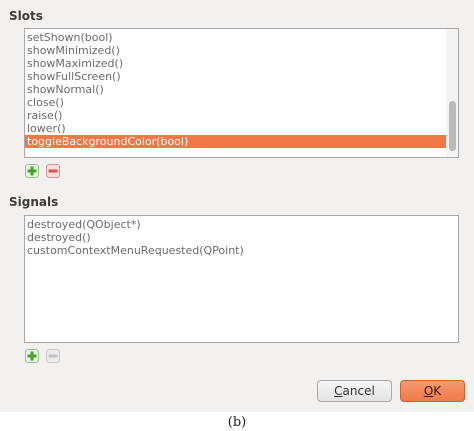 Image resolution: width=474 pixels, height=431 pixels. What do you see at coordinates (241, 237) in the screenshot?
I see `signals-list-item: destroyed()` at bounding box center [241, 237].